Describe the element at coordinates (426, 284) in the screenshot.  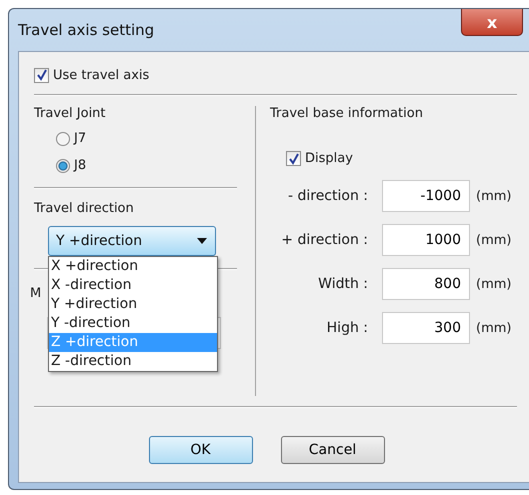
I see `input-field: 800` at that location.